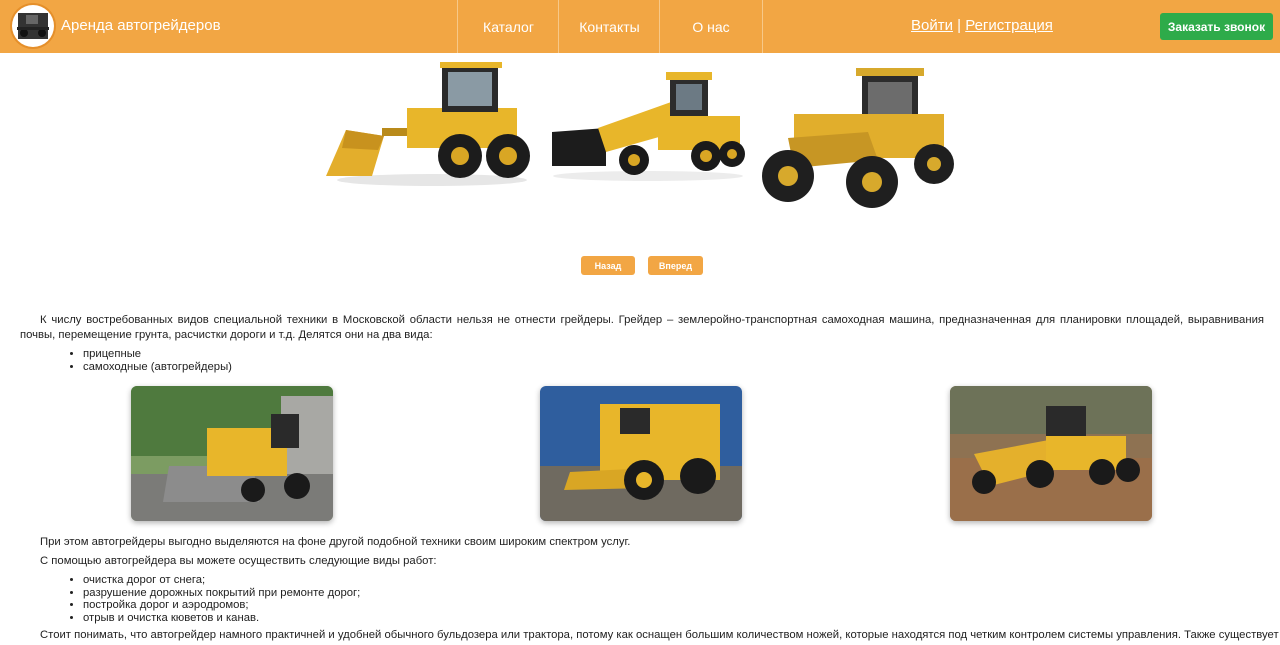  What do you see at coordinates (157, 367) in the screenshot?
I see `list-item: самоходные (автогрейдеры)` at bounding box center [157, 367].